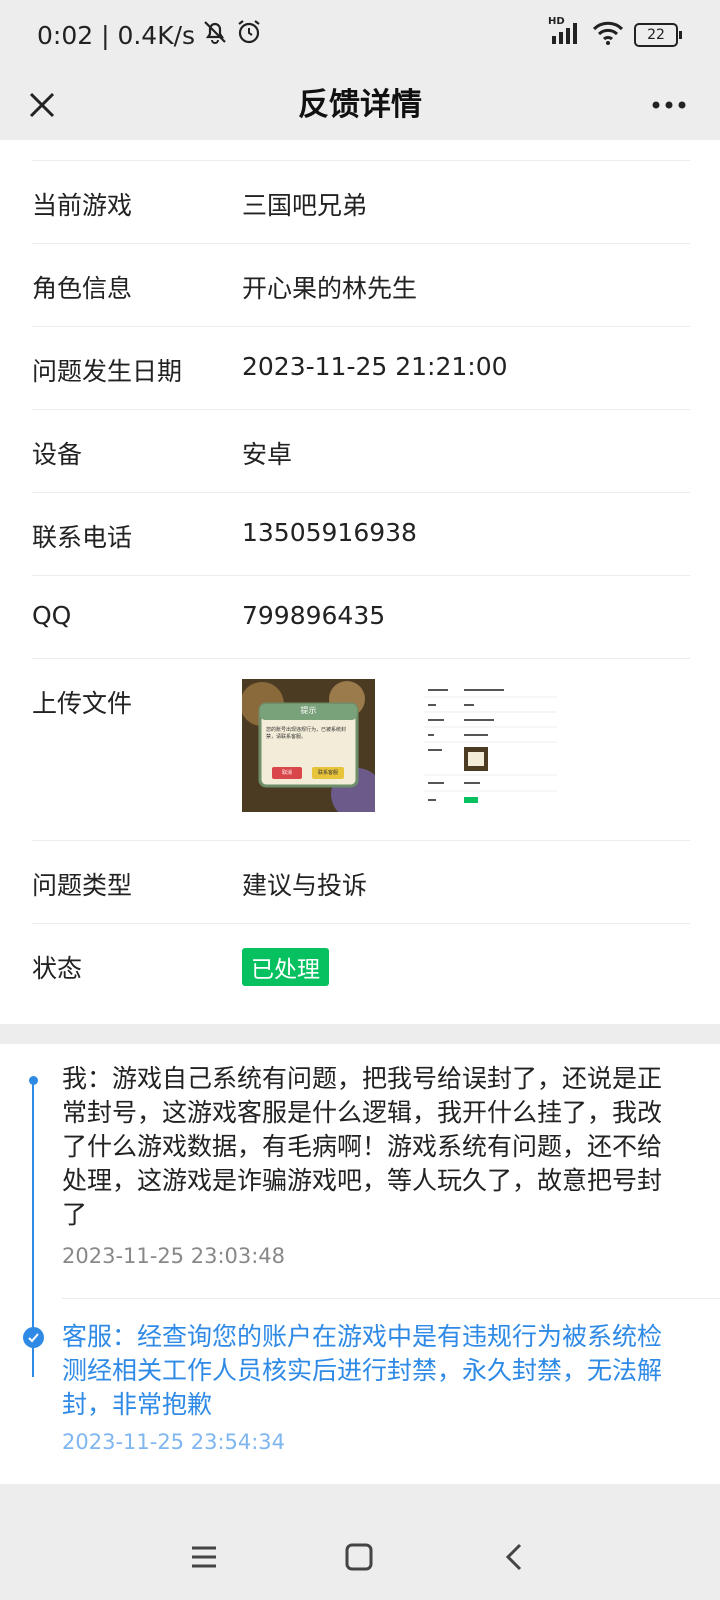 This screenshot has width=720, height=1600. I want to click on wifi-icon, so click(608, 35).